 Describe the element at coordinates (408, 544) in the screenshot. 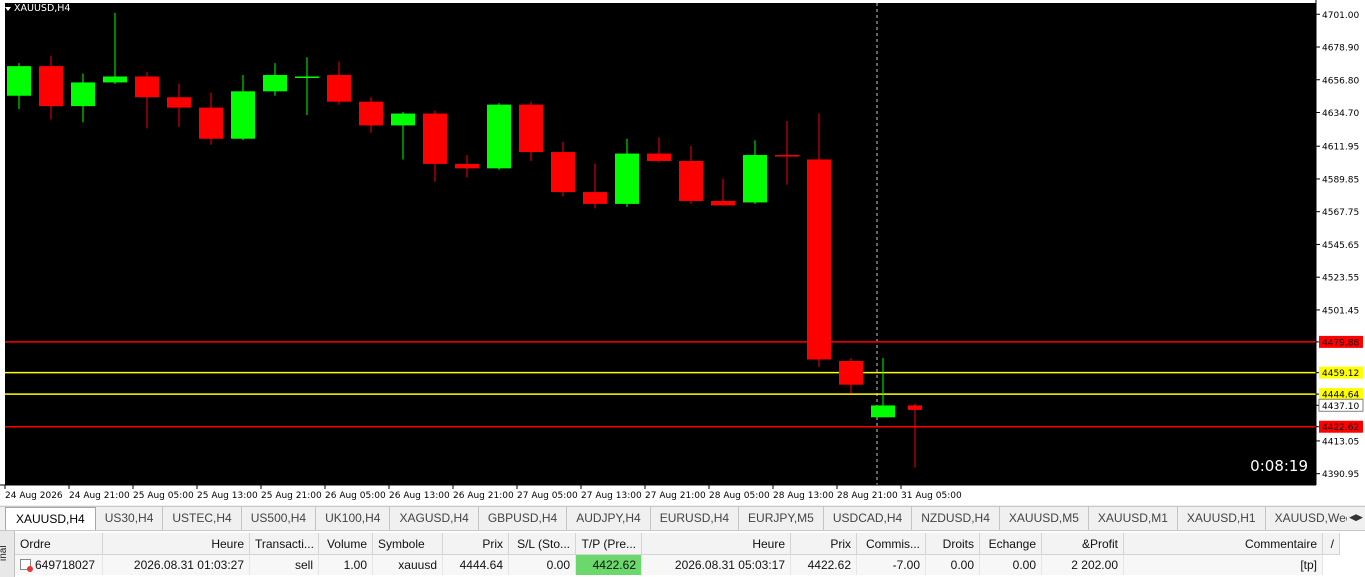

I see `column-header: Symbole` at that location.